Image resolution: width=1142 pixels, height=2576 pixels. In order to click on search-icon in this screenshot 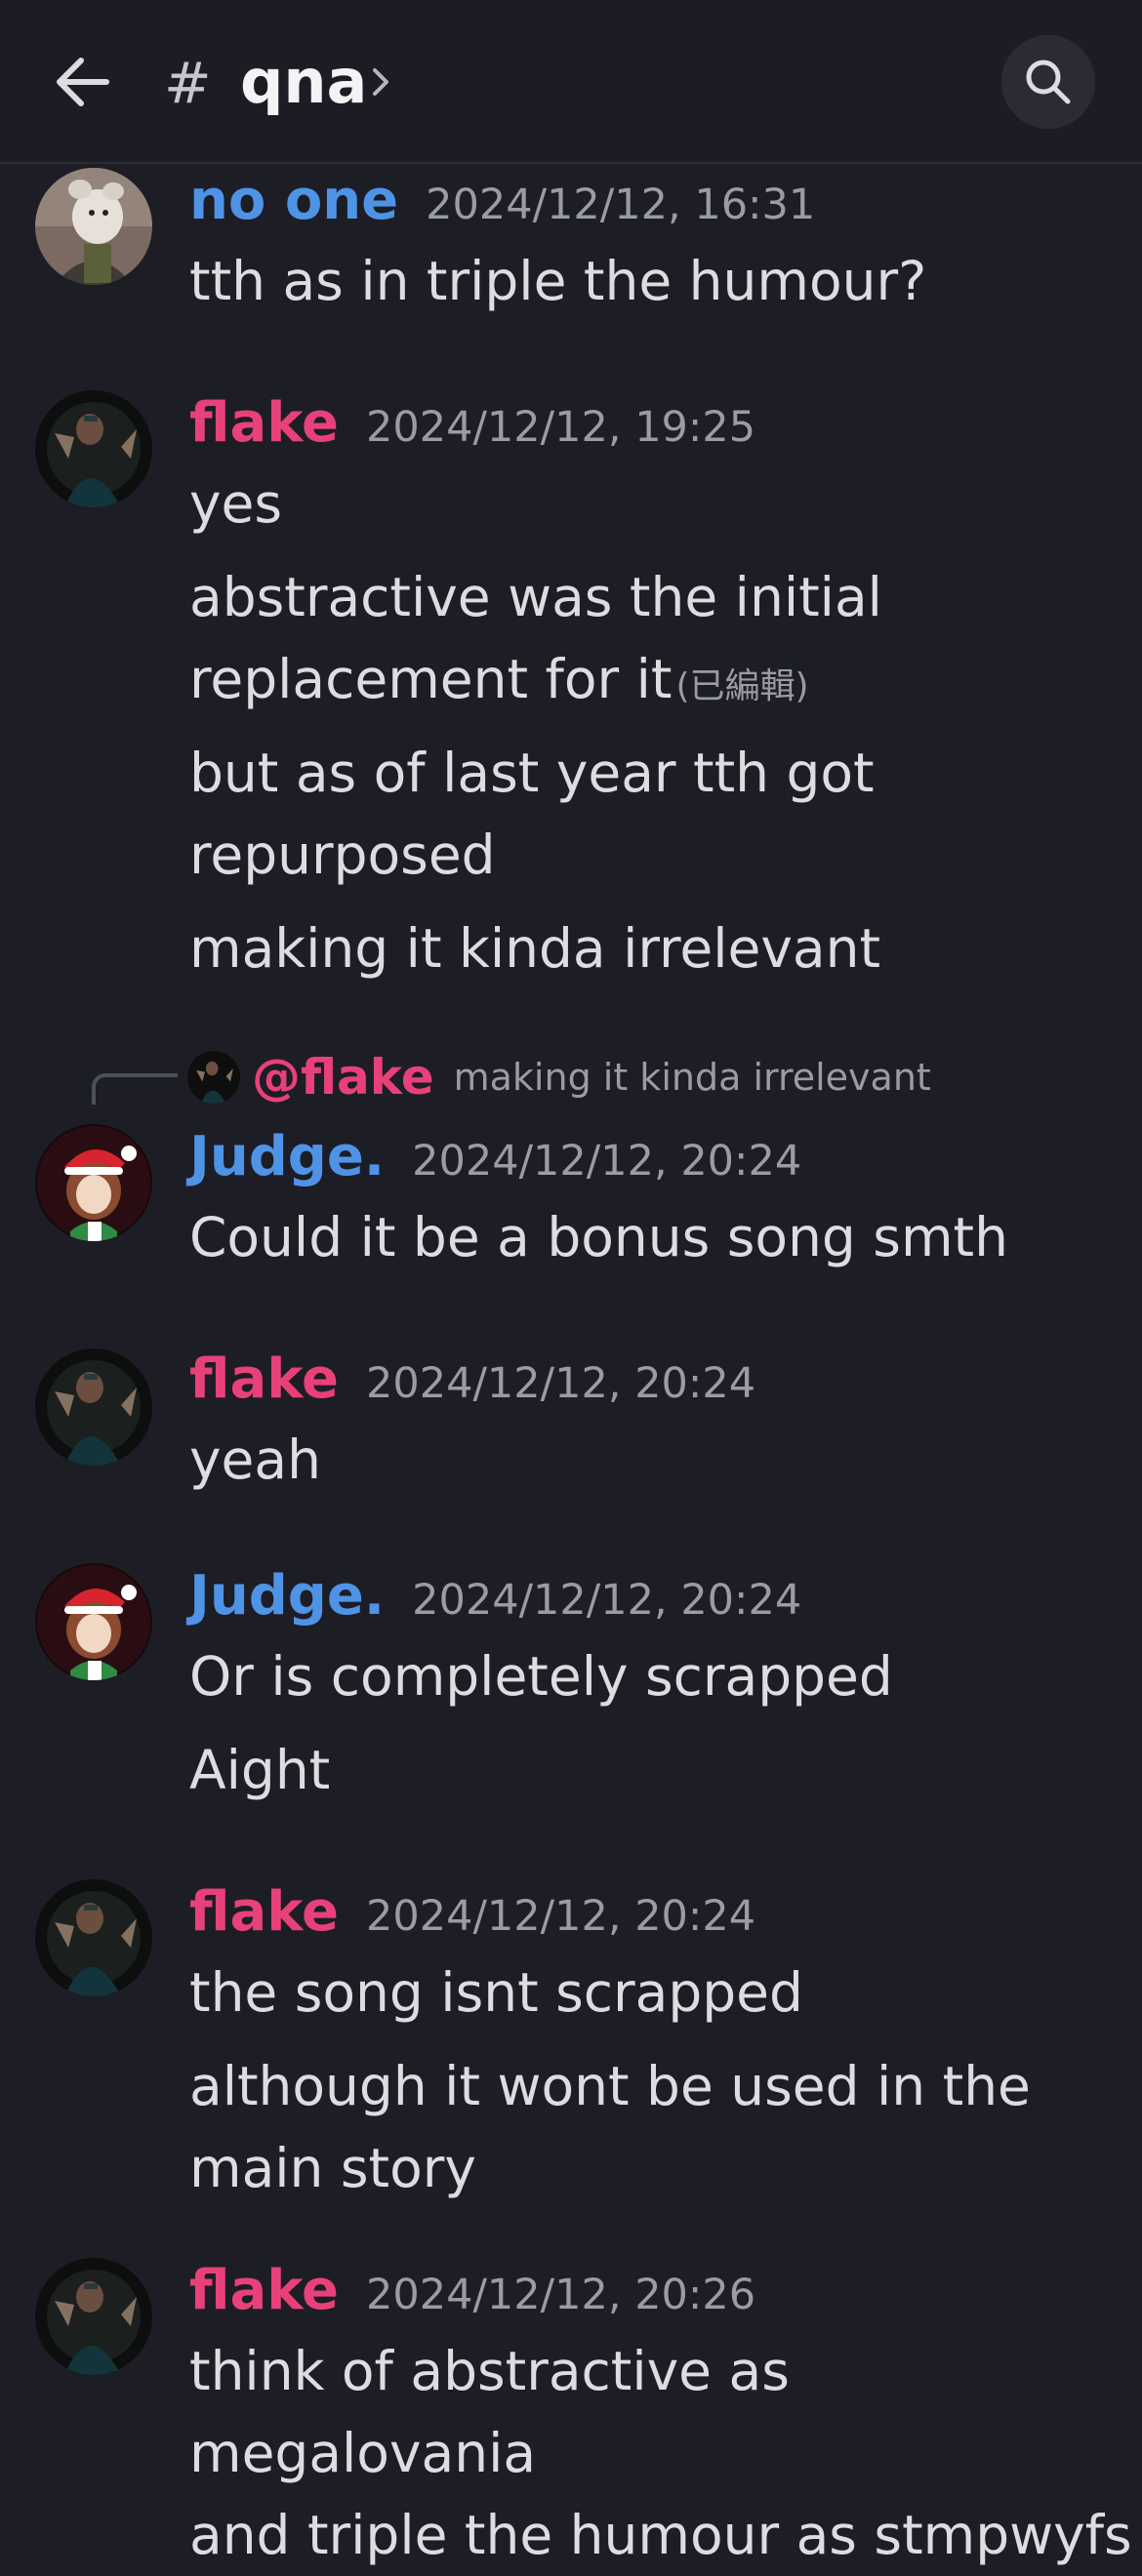, I will do `click(1048, 82)`.